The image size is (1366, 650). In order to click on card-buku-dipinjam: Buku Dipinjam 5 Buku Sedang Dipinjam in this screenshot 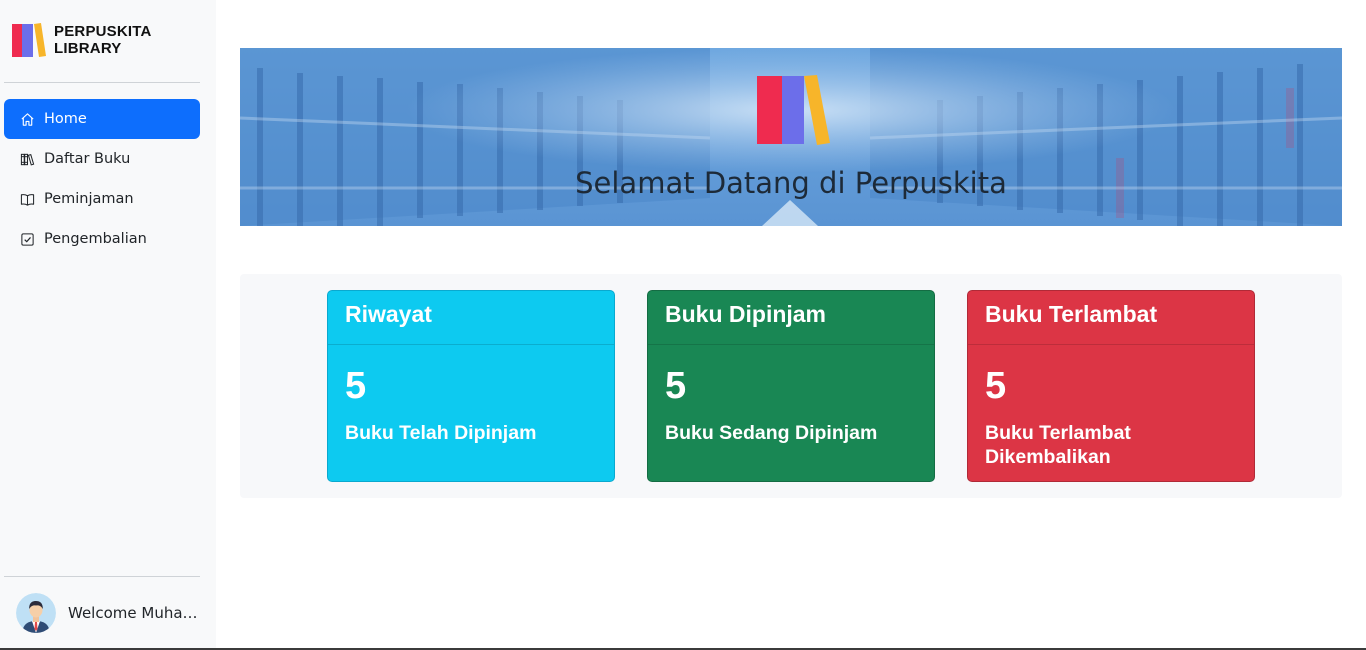, I will do `click(791, 386)`.